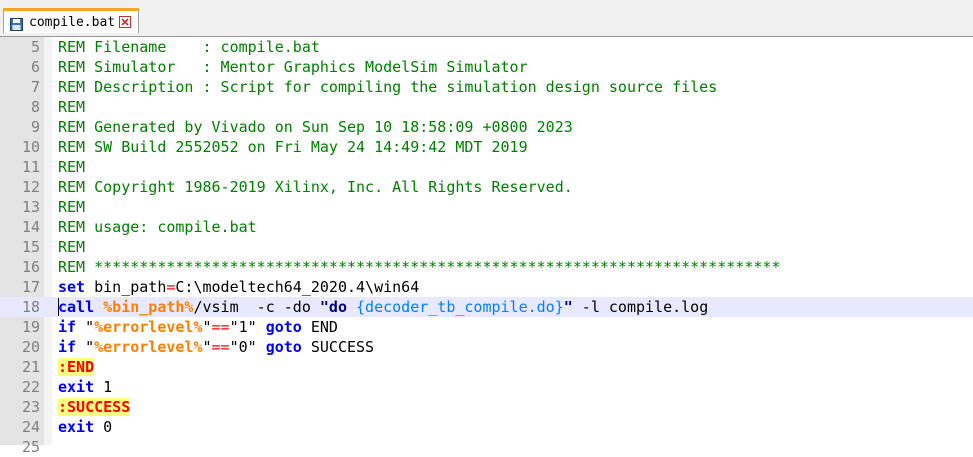 The width and height of the screenshot is (973, 457). What do you see at coordinates (30, 207) in the screenshot?
I see `line-number: 13` at bounding box center [30, 207].